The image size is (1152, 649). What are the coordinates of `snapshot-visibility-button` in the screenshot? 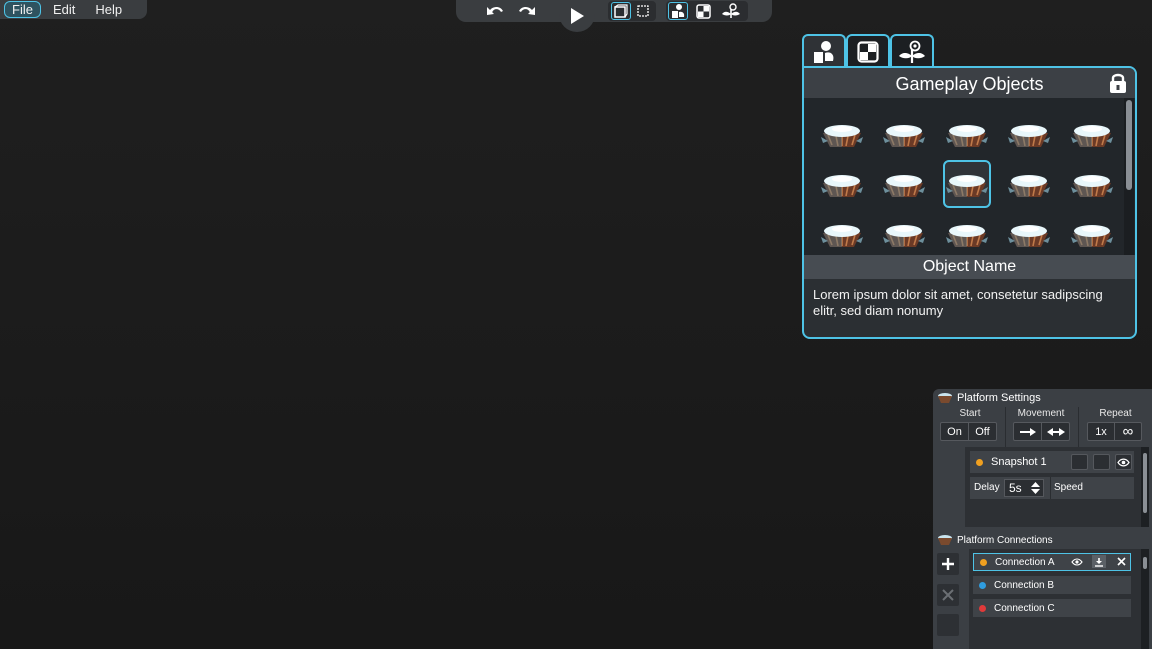 It's located at (1123, 462).